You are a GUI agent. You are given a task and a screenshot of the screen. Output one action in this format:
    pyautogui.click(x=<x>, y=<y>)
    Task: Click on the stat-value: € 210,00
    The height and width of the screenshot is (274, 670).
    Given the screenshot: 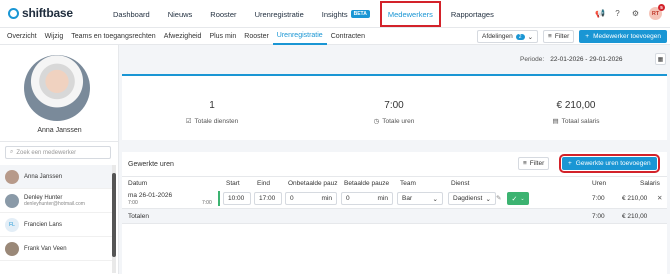 What is the action you would take?
    pyautogui.click(x=576, y=105)
    